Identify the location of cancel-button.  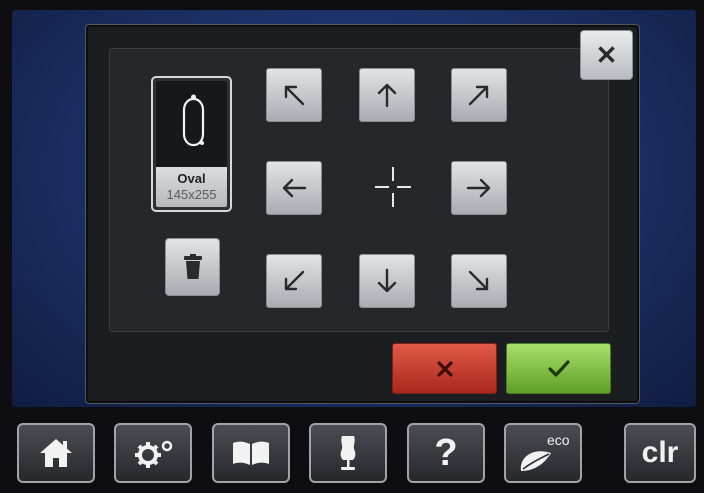
(444, 368).